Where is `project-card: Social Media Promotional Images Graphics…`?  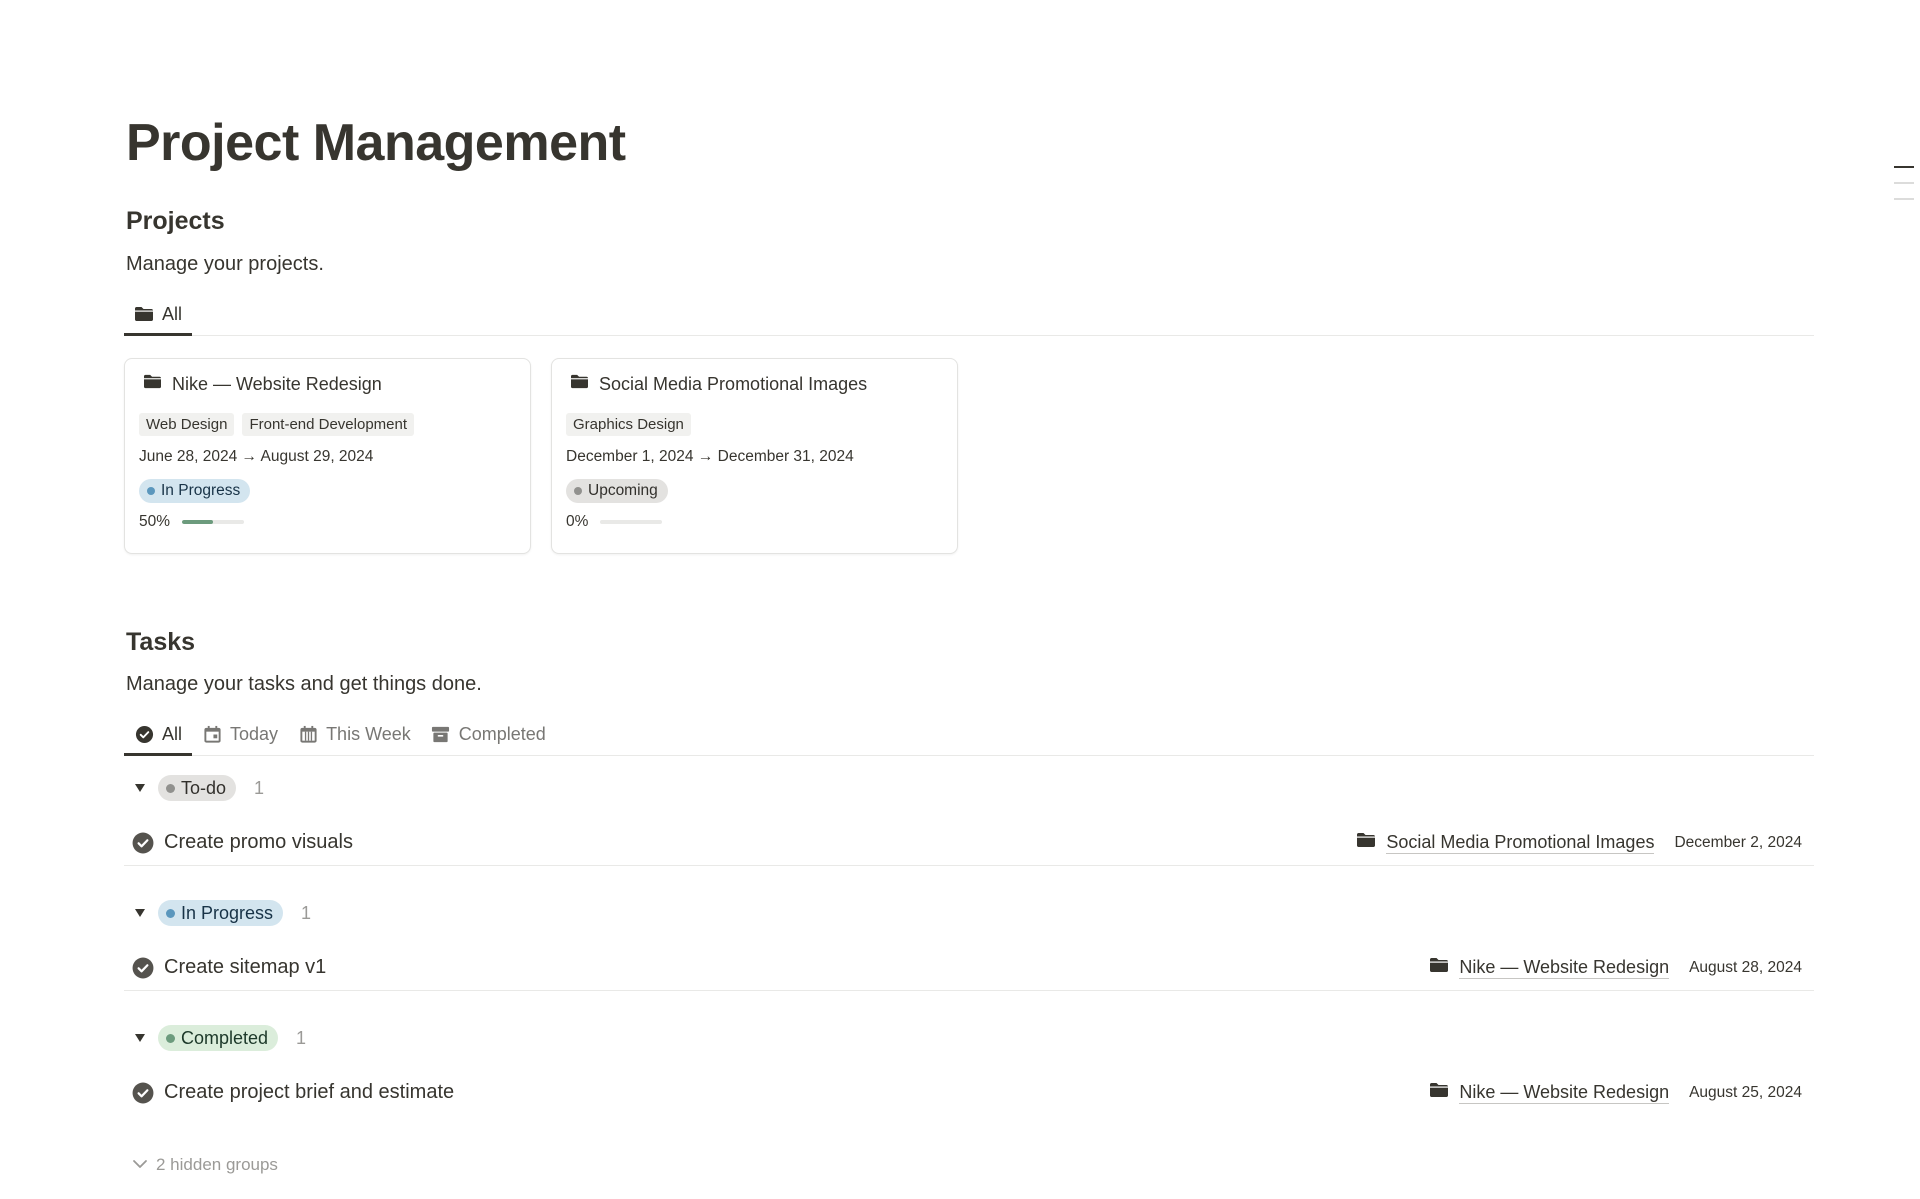 project-card: Social Media Promotional Images Graphics… is located at coordinates (754, 456).